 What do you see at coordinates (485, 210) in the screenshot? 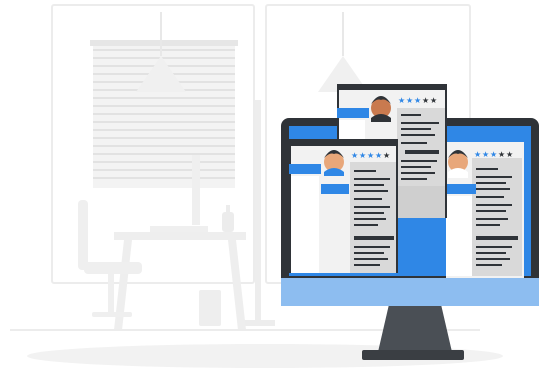
I see `resume-card-right: ★ ★ ★ ★ ★` at bounding box center [485, 210].